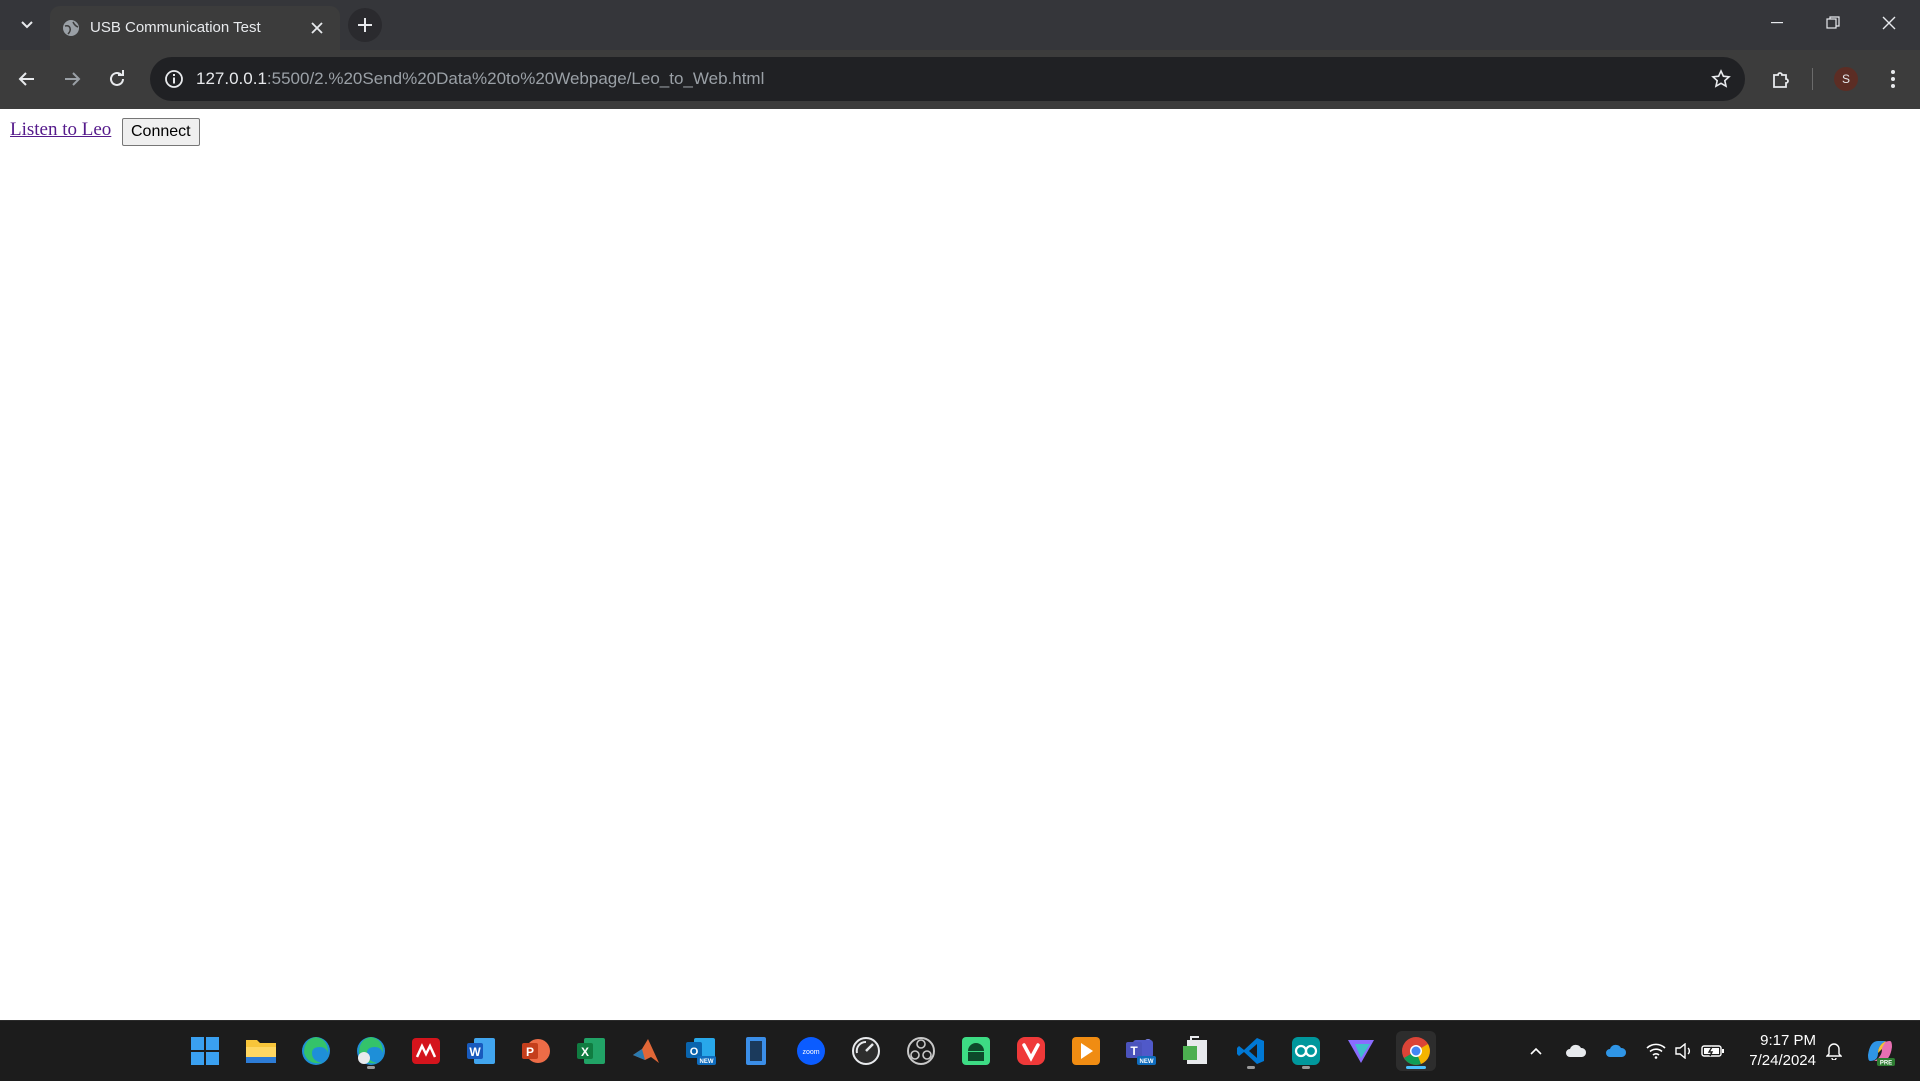 Image resolution: width=1920 pixels, height=1081 pixels. I want to click on teams-button: T NEW, so click(1141, 1051).